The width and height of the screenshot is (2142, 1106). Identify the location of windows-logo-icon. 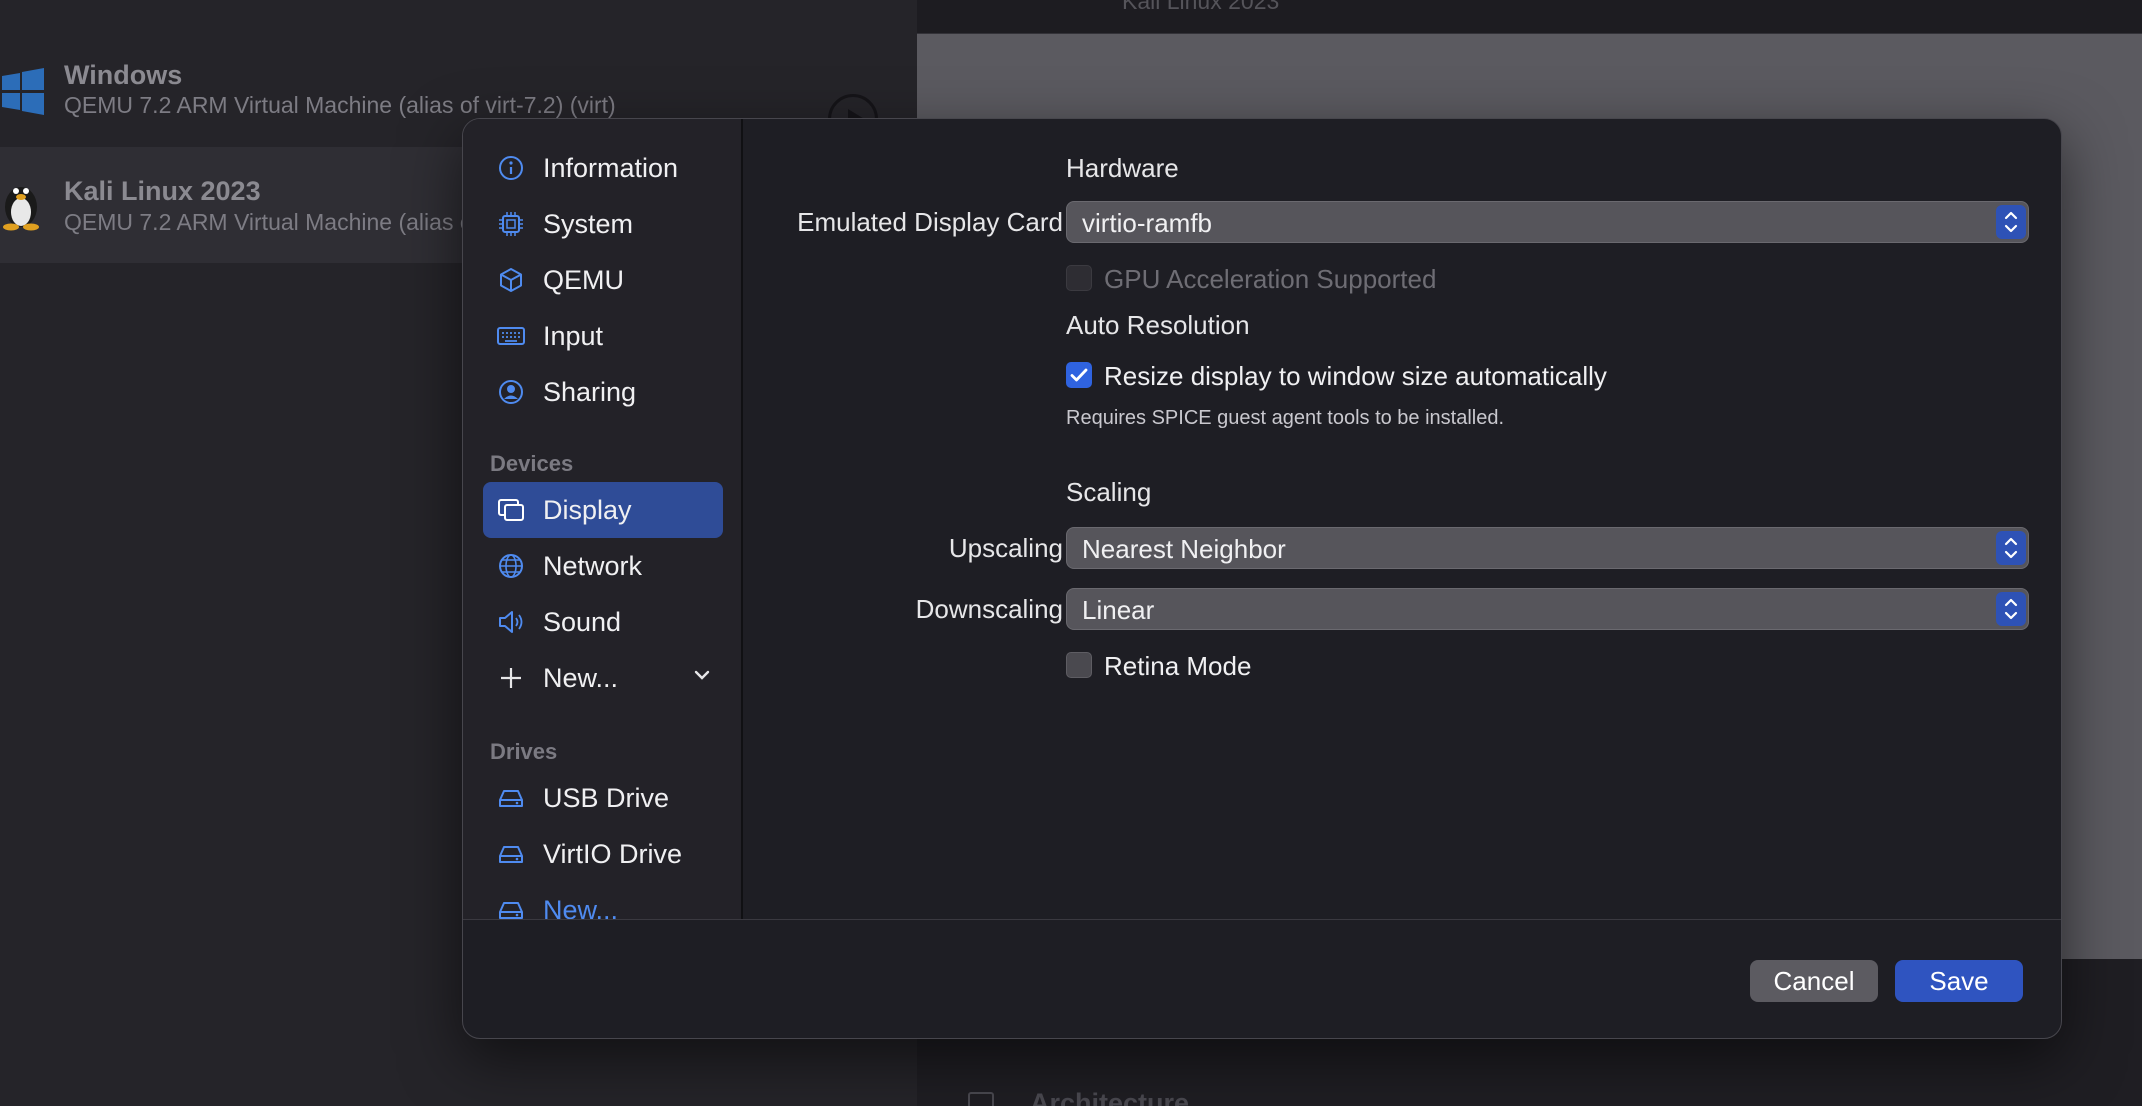
(23, 91).